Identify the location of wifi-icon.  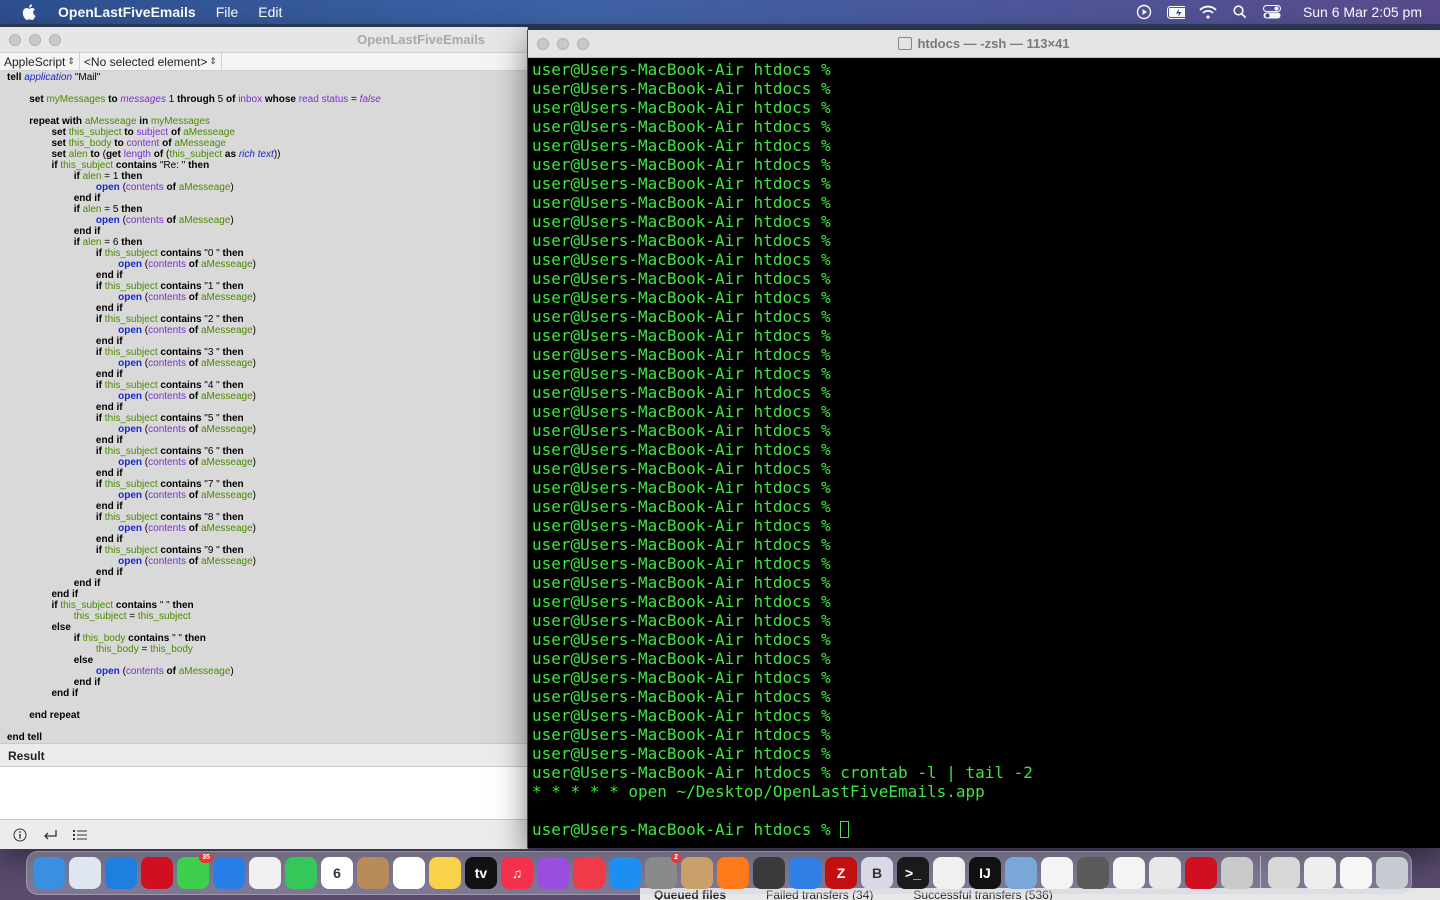
(1208, 12).